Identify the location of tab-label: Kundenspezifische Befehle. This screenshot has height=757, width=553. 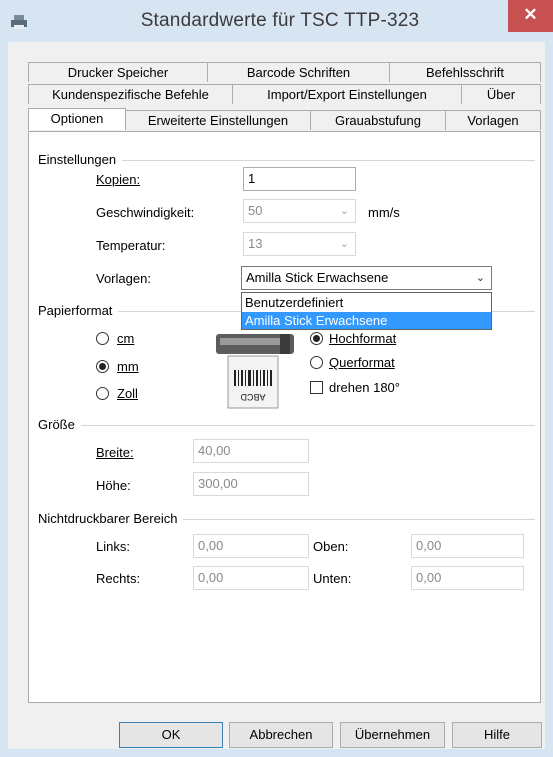
(130, 94).